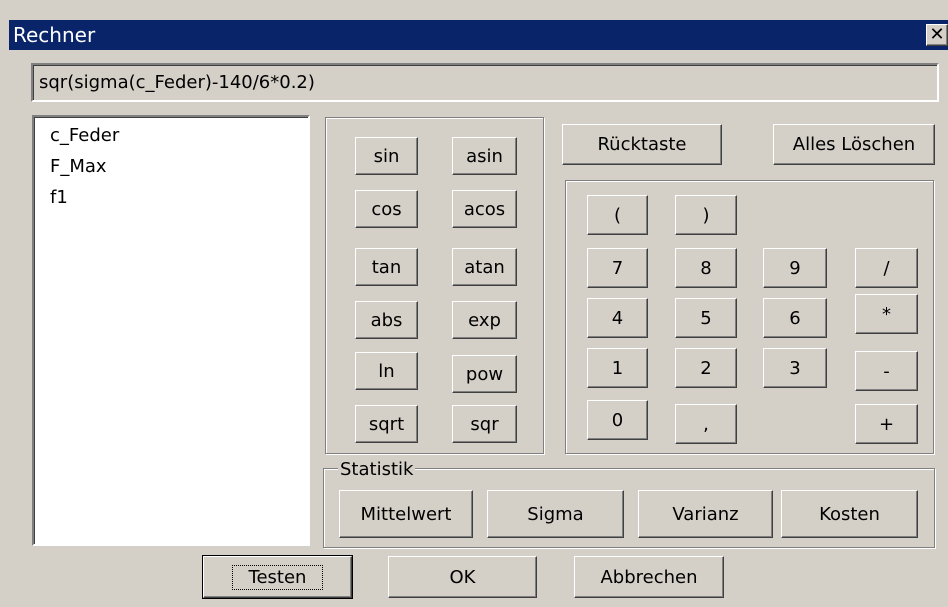  What do you see at coordinates (886, 268) in the screenshot?
I see `divide-button: /` at bounding box center [886, 268].